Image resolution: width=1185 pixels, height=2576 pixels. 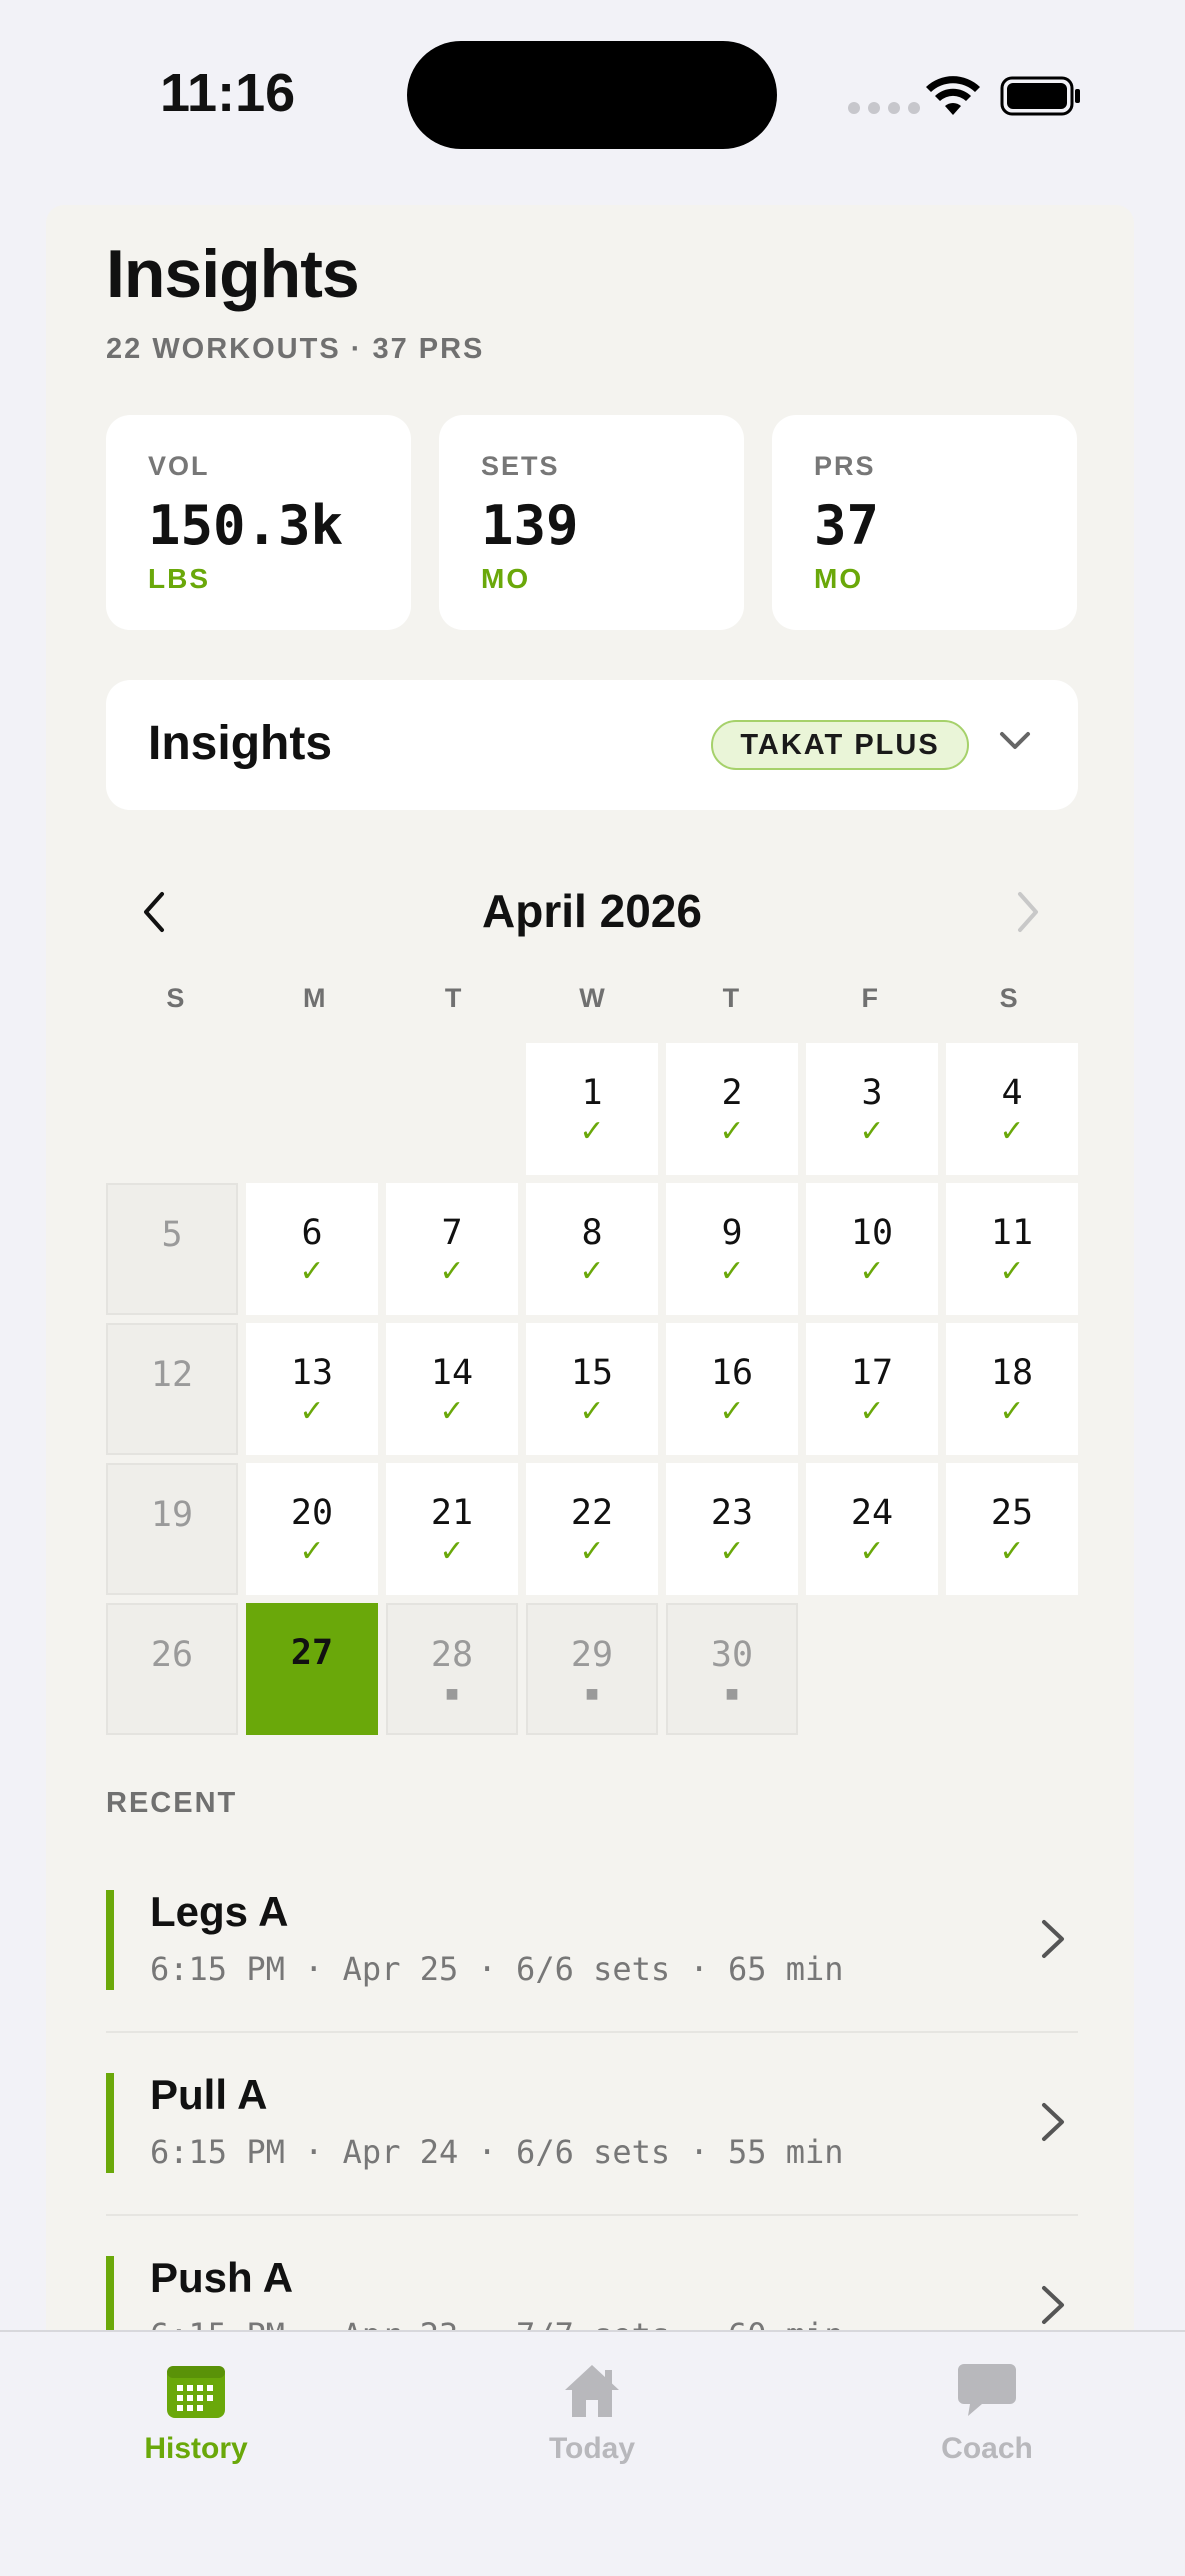 What do you see at coordinates (872, 1513) in the screenshot?
I see `day-number: 24` at bounding box center [872, 1513].